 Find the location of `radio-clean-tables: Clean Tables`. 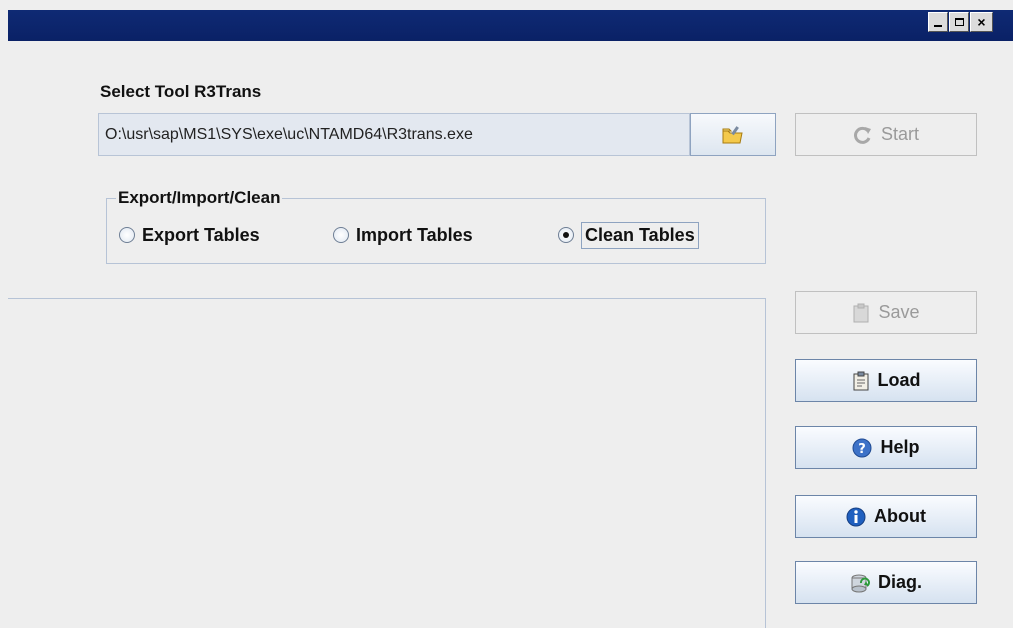

radio-clean-tables: Clean Tables is located at coordinates (628, 235).